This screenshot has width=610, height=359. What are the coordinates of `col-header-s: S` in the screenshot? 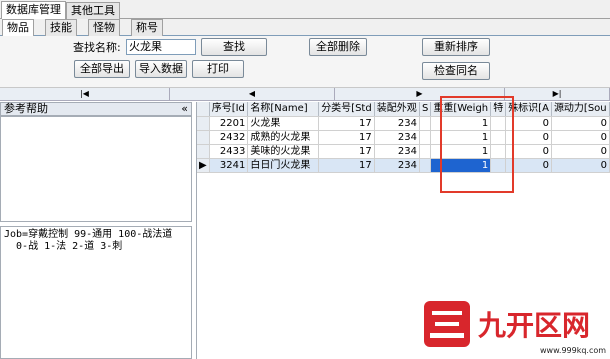 It's located at (425, 109).